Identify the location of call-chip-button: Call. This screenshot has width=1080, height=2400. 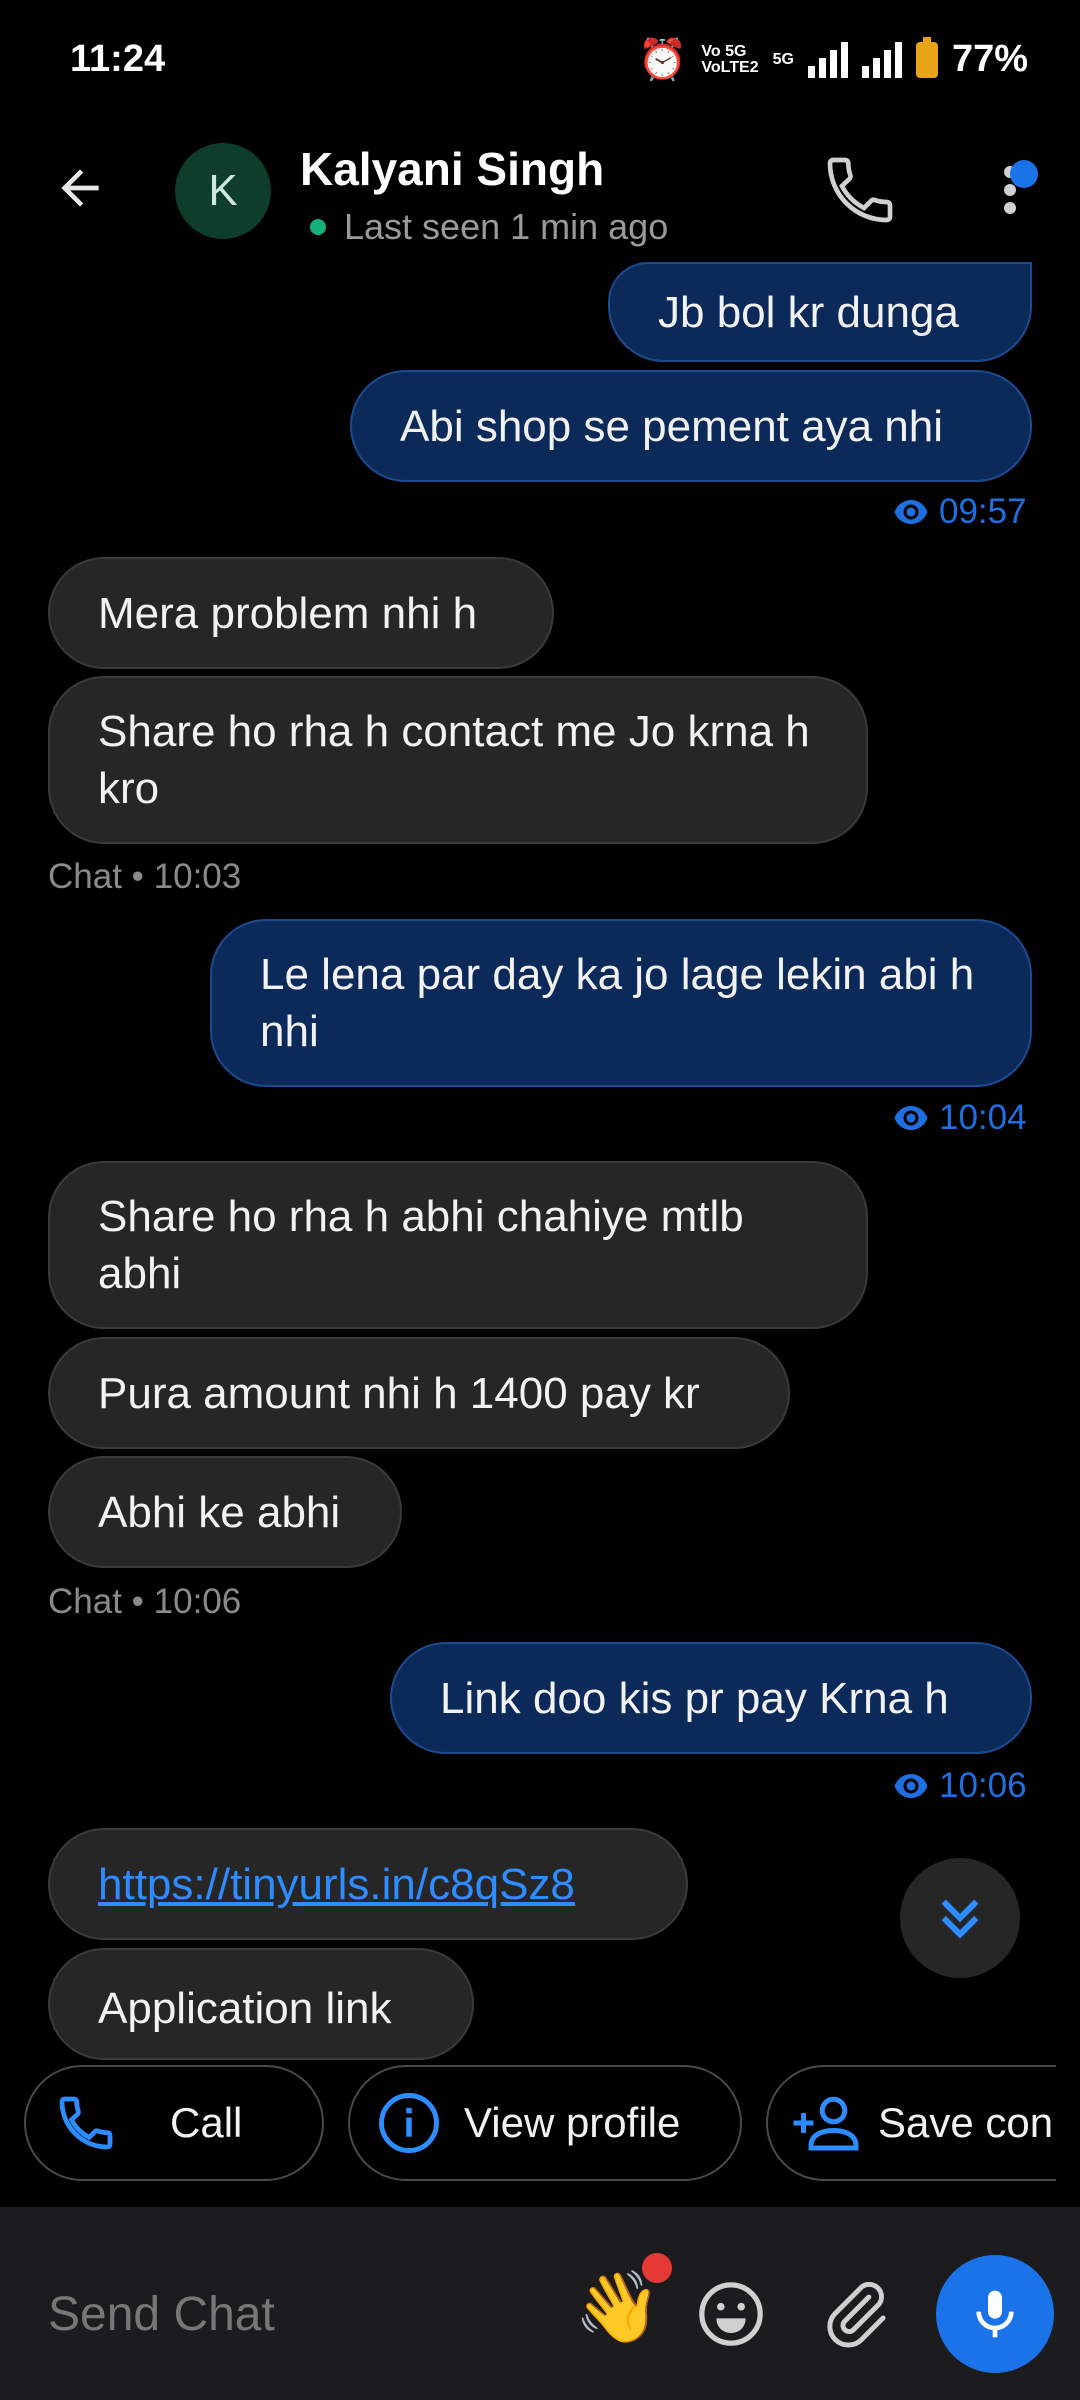
(174, 2123).